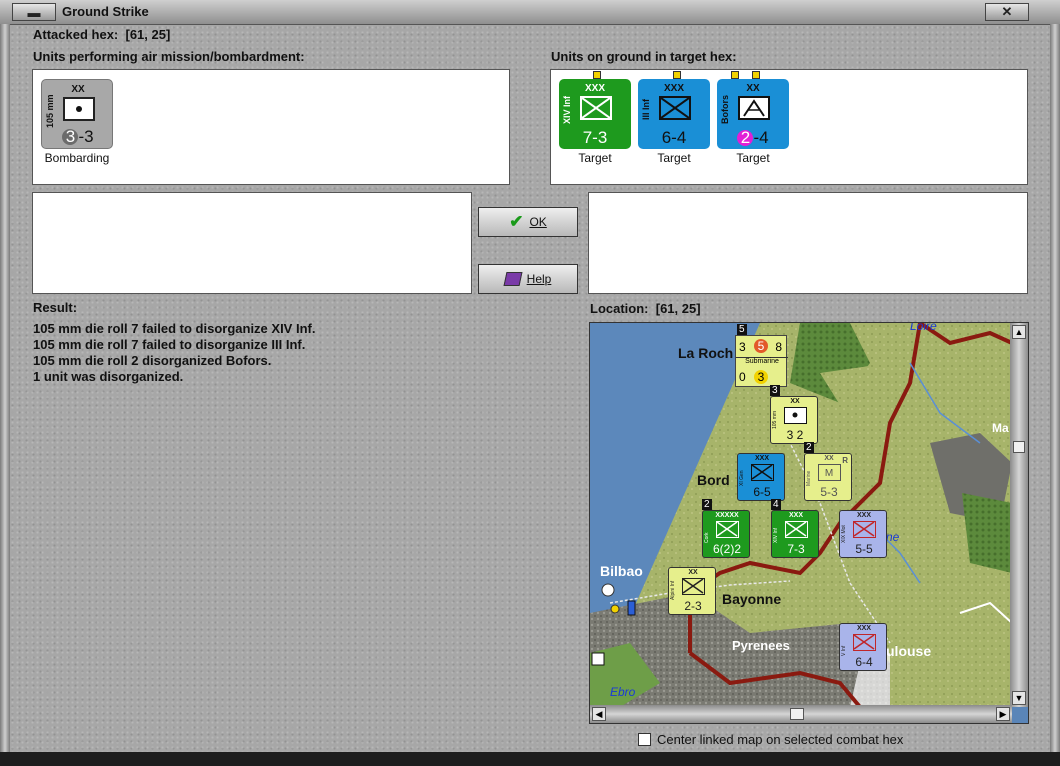  I want to click on ground-units-heading: Units on ground in target hex:, so click(644, 56).